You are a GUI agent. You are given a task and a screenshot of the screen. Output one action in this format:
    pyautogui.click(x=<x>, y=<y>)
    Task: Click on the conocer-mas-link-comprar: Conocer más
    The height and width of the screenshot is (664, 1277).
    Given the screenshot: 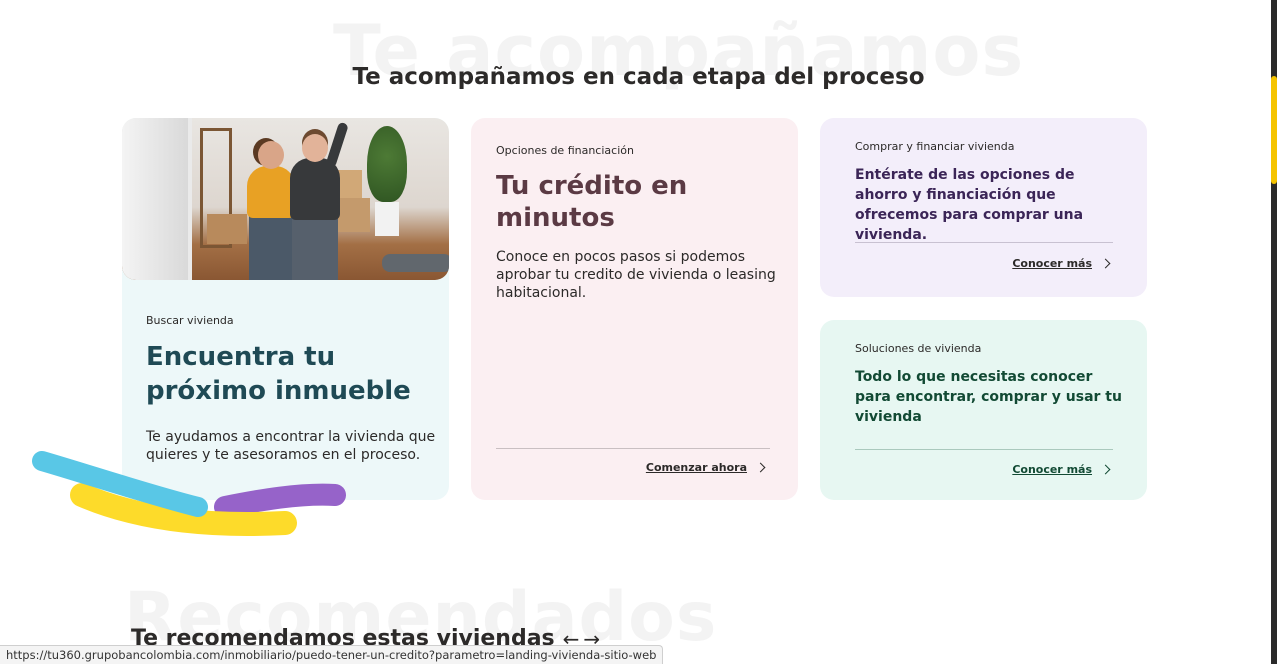 What is the action you would take?
    pyautogui.click(x=1061, y=263)
    